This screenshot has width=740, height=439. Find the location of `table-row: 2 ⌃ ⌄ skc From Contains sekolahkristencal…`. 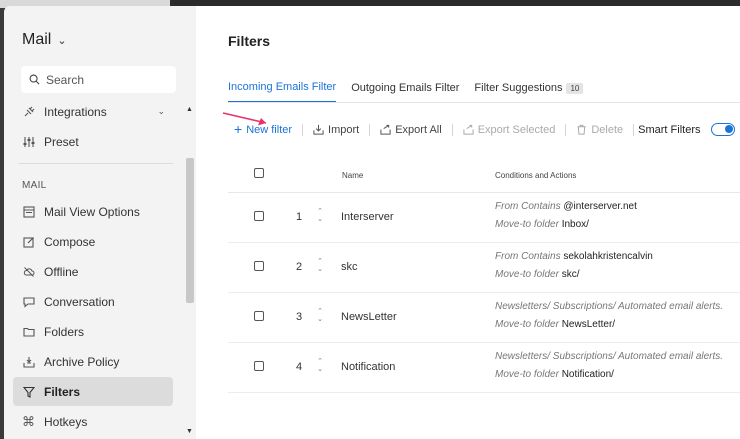

table-row: 2 ⌃ ⌄ skc From Contains sekolahkristencal… is located at coordinates (484, 268).